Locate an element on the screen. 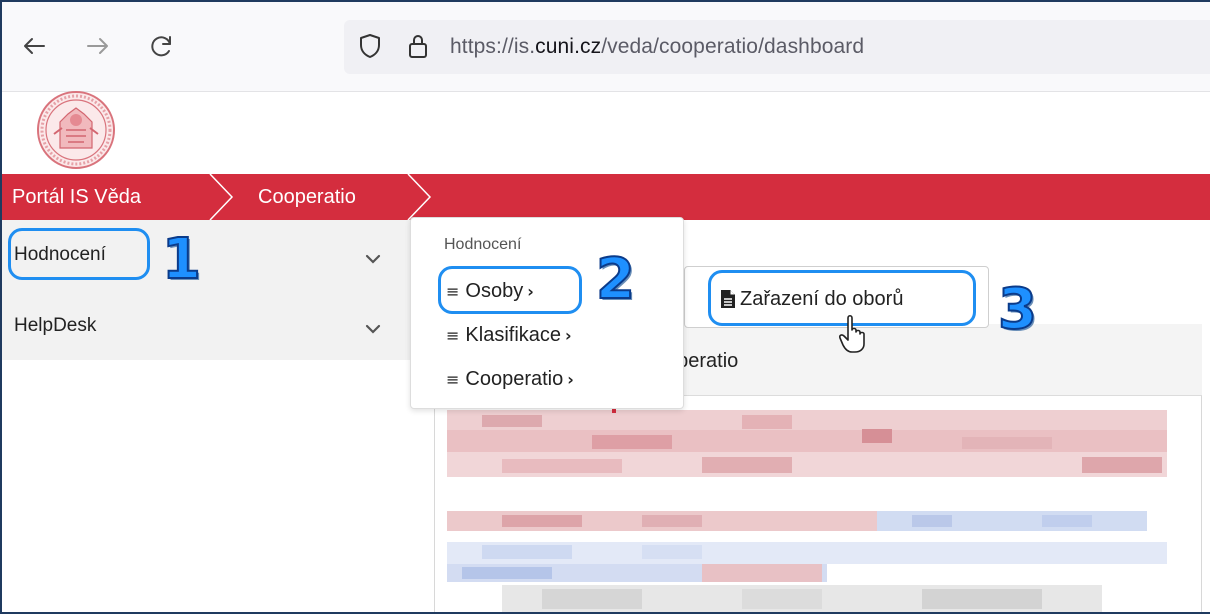 This screenshot has width=1210, height=614. university-seal-logo is located at coordinates (76, 130).